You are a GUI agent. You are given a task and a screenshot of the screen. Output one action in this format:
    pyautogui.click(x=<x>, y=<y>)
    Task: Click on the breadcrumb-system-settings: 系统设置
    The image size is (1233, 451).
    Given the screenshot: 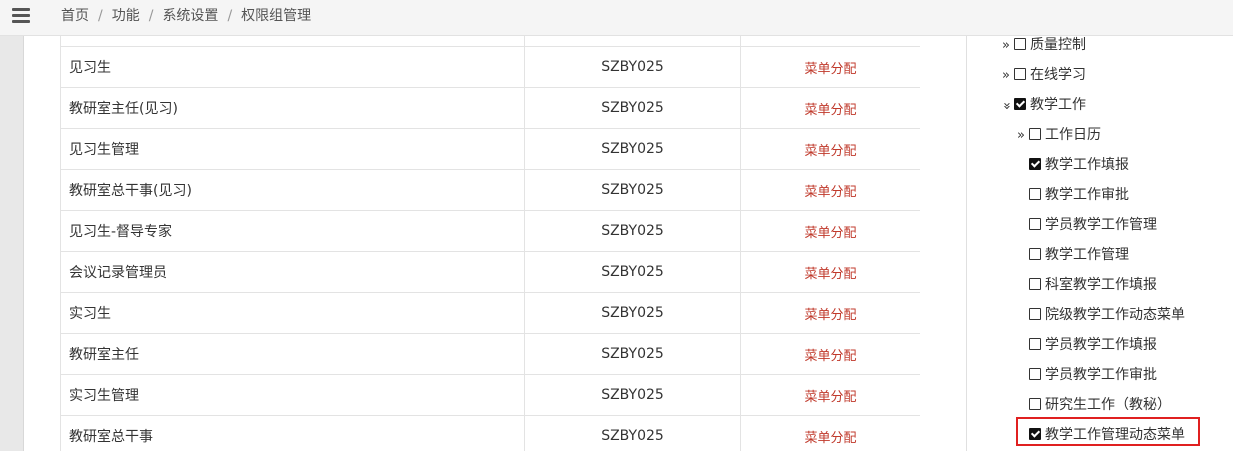 What is the action you would take?
    pyautogui.click(x=190, y=16)
    